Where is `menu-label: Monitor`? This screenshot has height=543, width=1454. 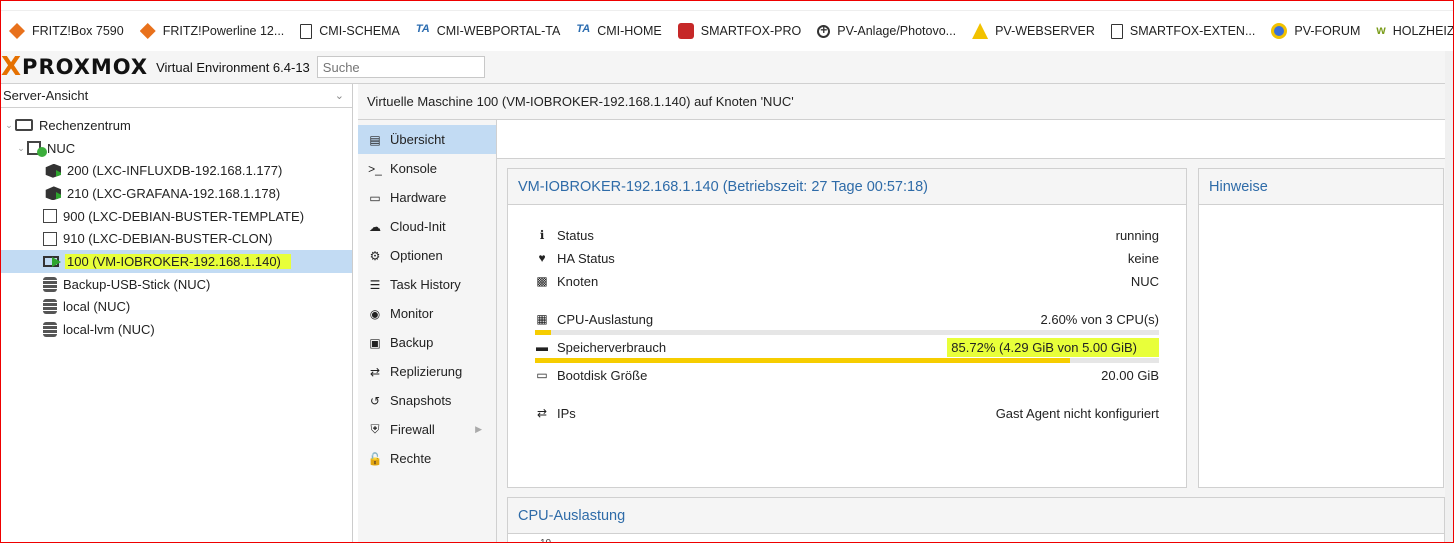 menu-label: Monitor is located at coordinates (412, 313).